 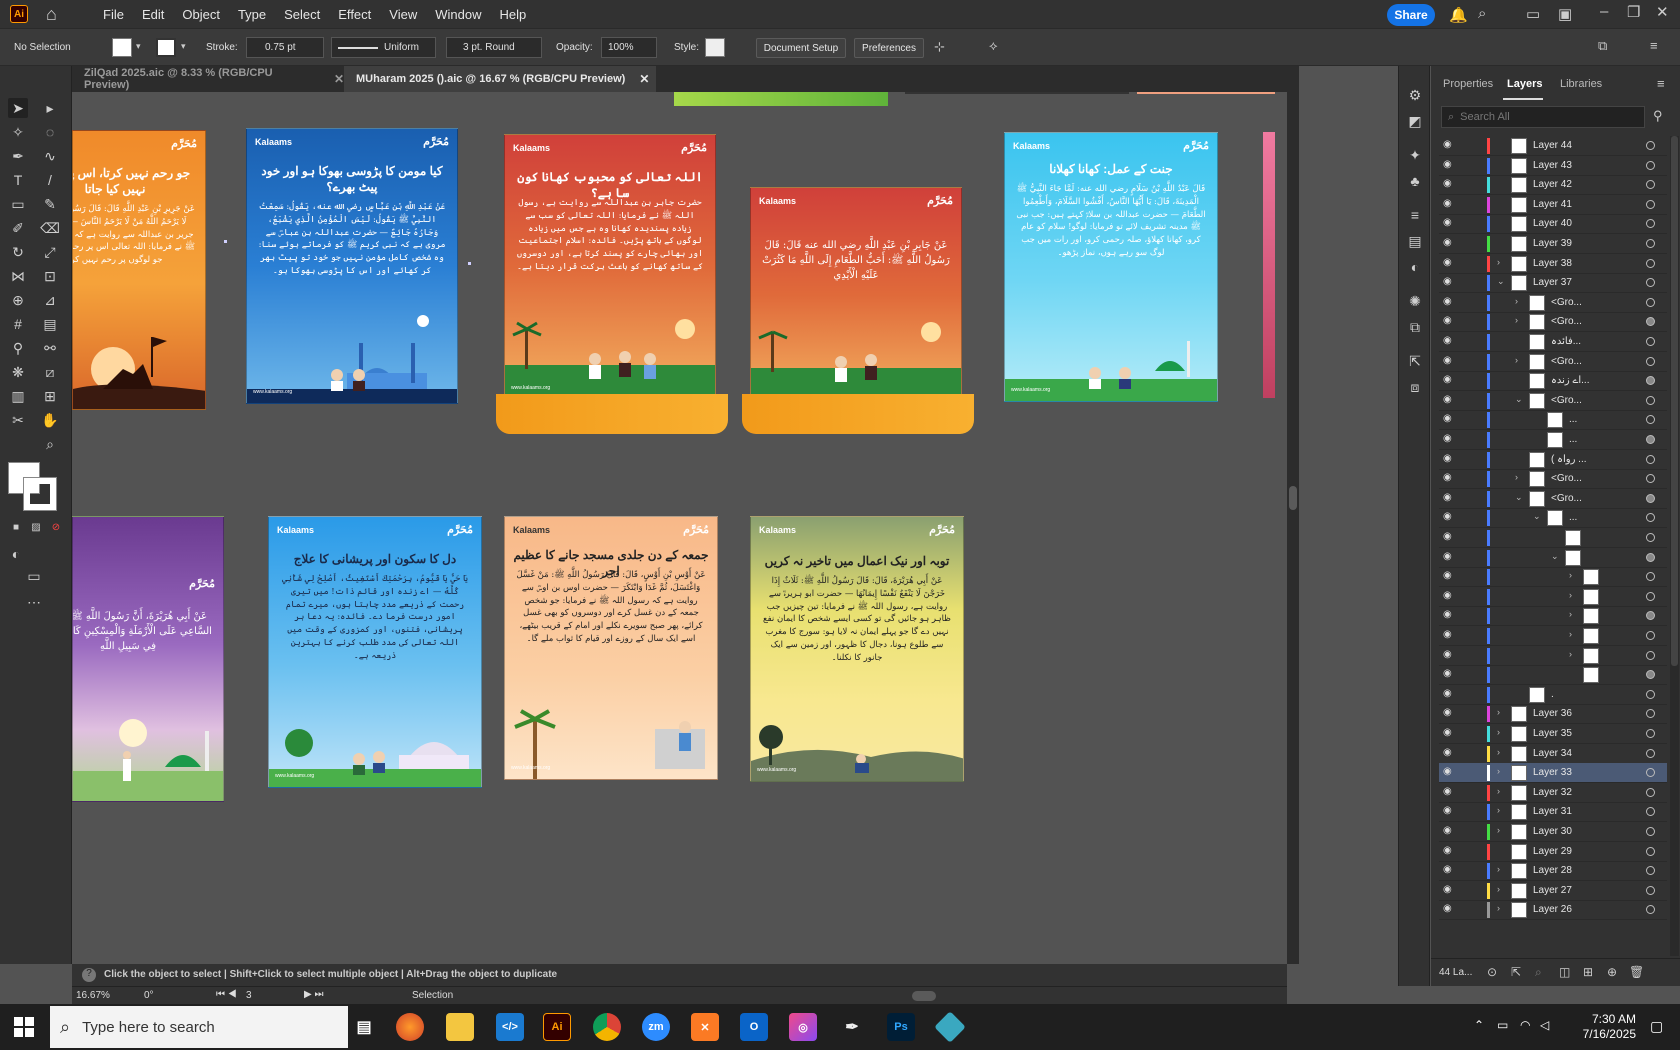 What do you see at coordinates (354, 14) in the screenshot?
I see `menu-effect: Effect` at bounding box center [354, 14].